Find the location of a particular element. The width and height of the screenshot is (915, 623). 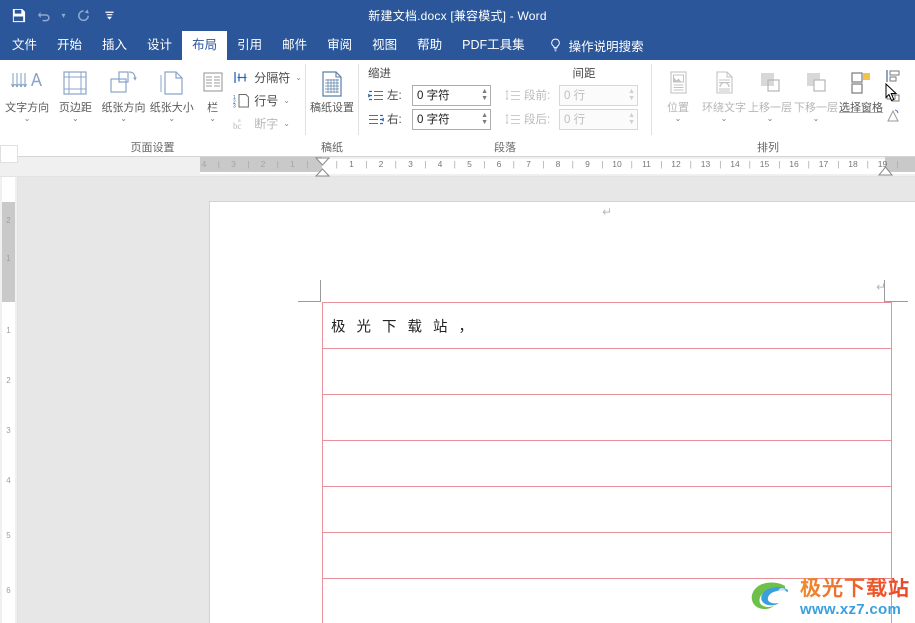

save-icon is located at coordinates (18, 16).